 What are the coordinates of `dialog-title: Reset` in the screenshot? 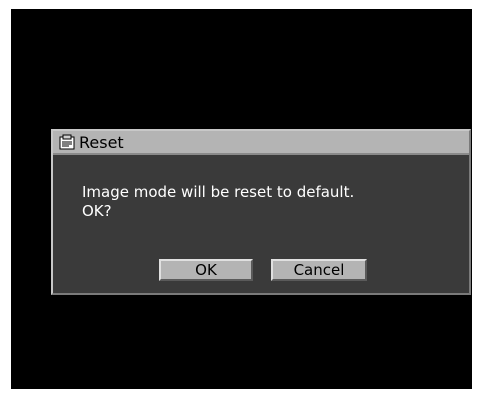 It's located at (101, 142).